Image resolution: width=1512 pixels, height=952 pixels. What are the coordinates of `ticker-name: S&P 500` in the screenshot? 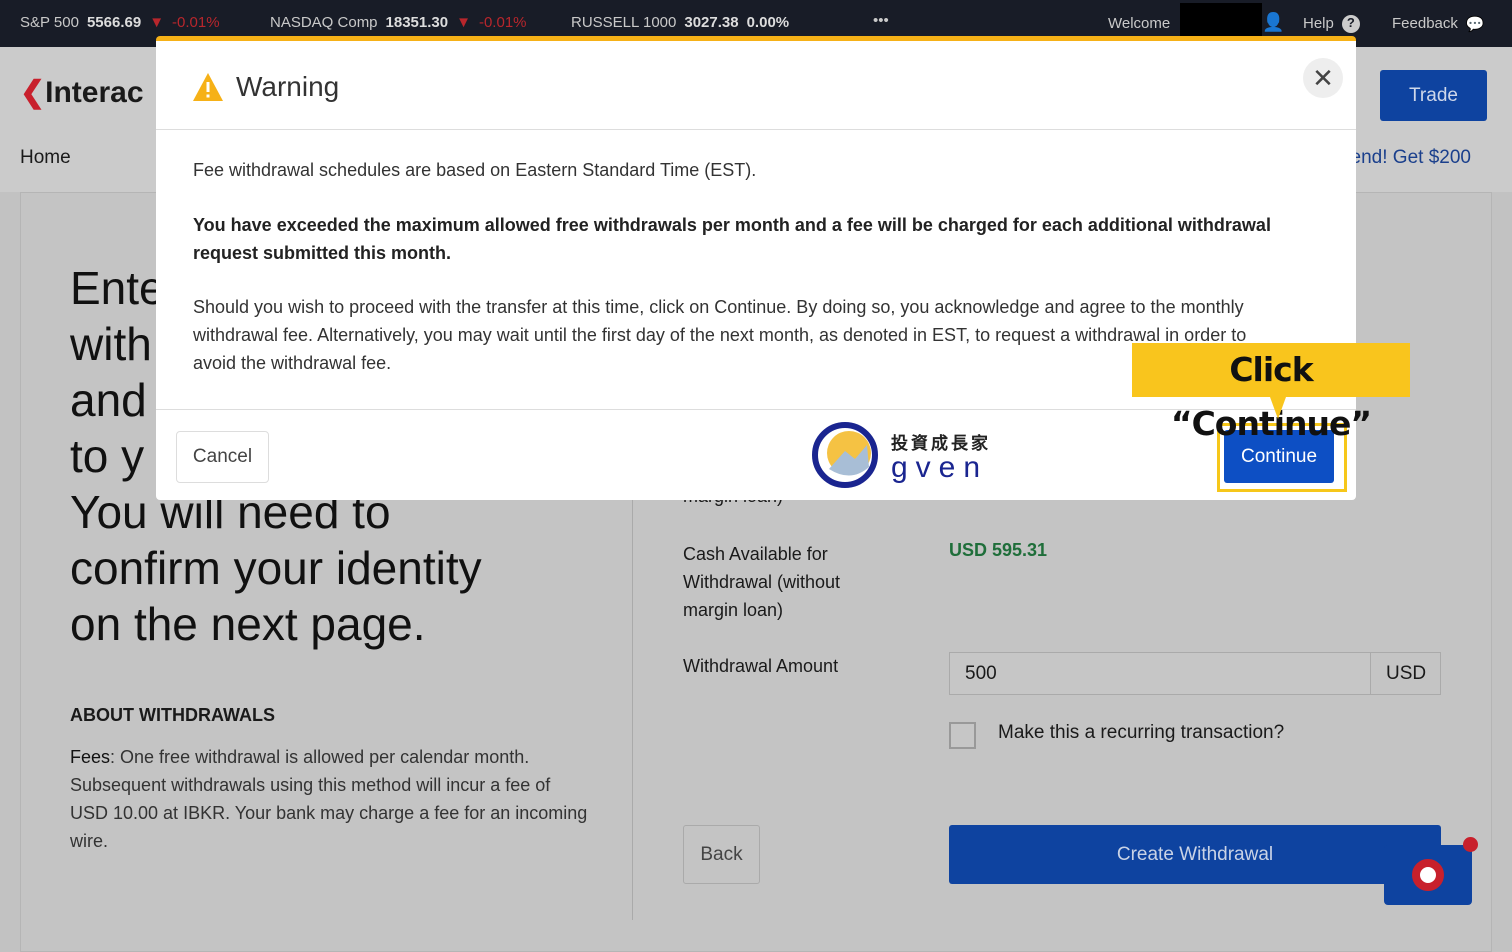 It's located at (49, 22).